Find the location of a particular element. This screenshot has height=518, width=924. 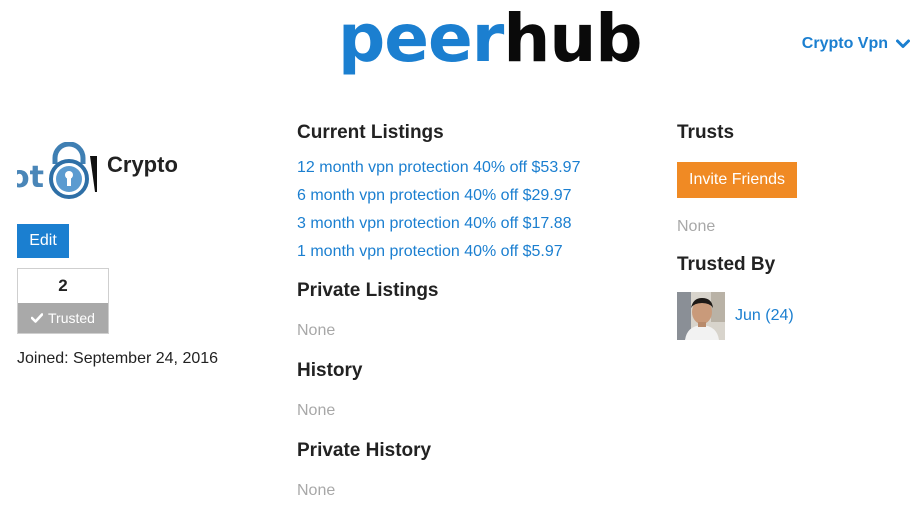

private-history-empty: None is located at coordinates (316, 490).